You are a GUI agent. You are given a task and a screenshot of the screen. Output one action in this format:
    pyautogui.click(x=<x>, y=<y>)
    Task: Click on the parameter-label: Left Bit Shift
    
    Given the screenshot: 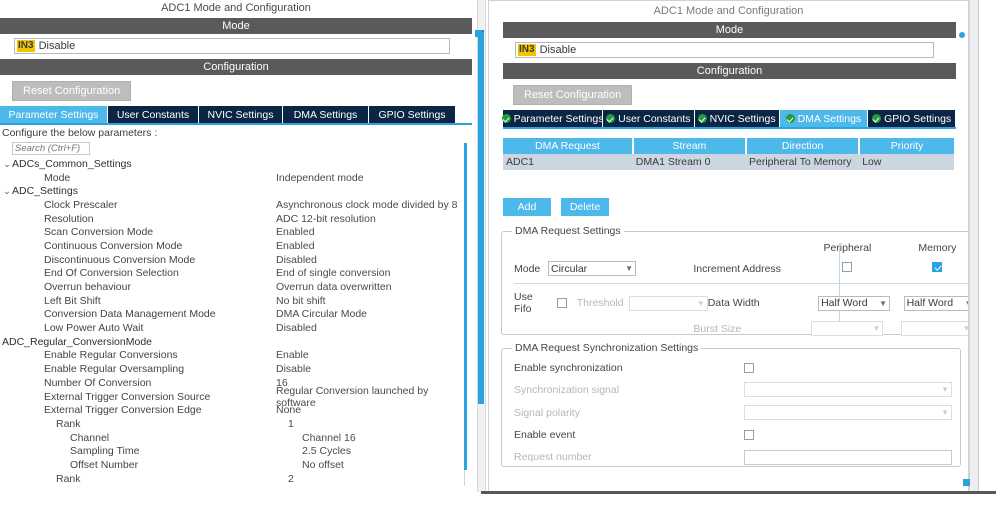 What is the action you would take?
    pyautogui.click(x=72, y=300)
    